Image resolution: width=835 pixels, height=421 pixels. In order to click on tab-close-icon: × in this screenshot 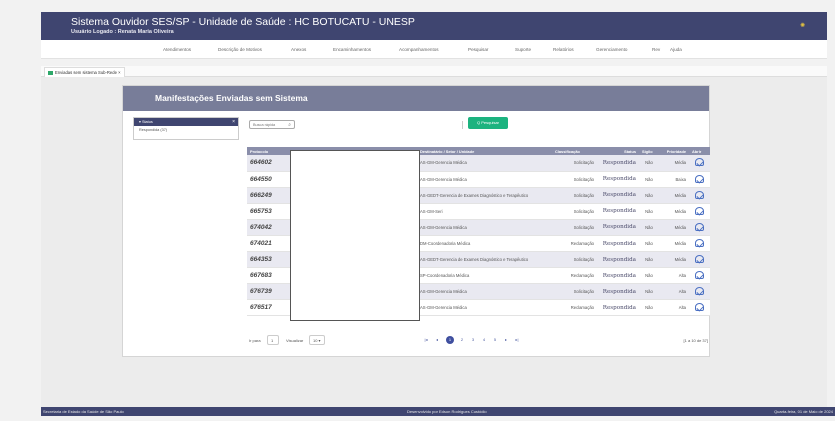, I will do `click(119, 72)`.